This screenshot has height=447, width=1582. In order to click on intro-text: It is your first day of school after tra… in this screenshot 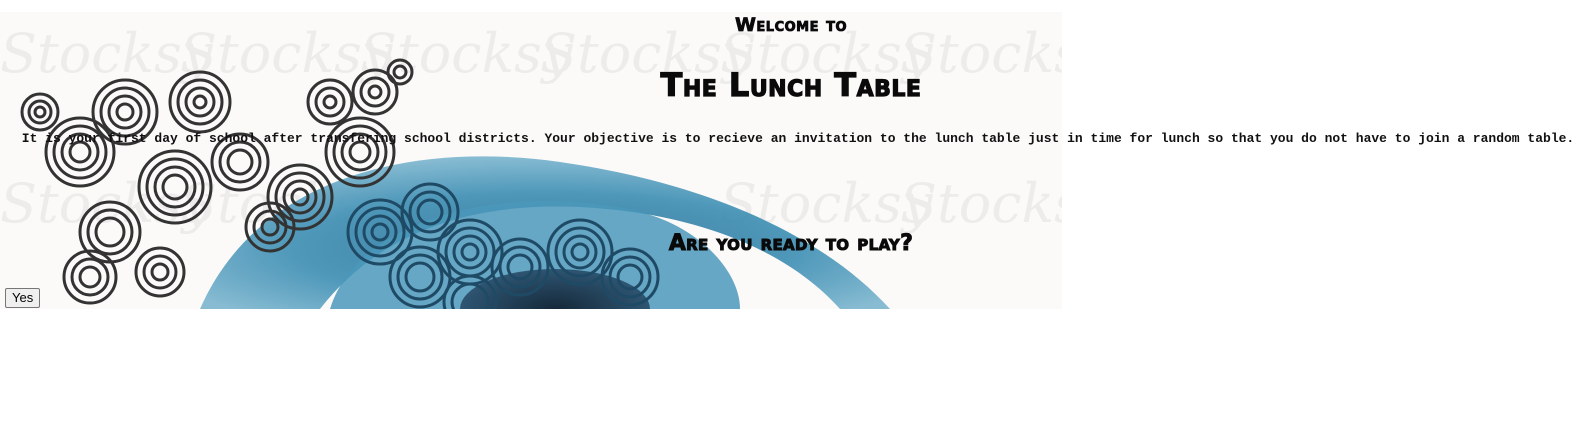, I will do `click(798, 138)`.